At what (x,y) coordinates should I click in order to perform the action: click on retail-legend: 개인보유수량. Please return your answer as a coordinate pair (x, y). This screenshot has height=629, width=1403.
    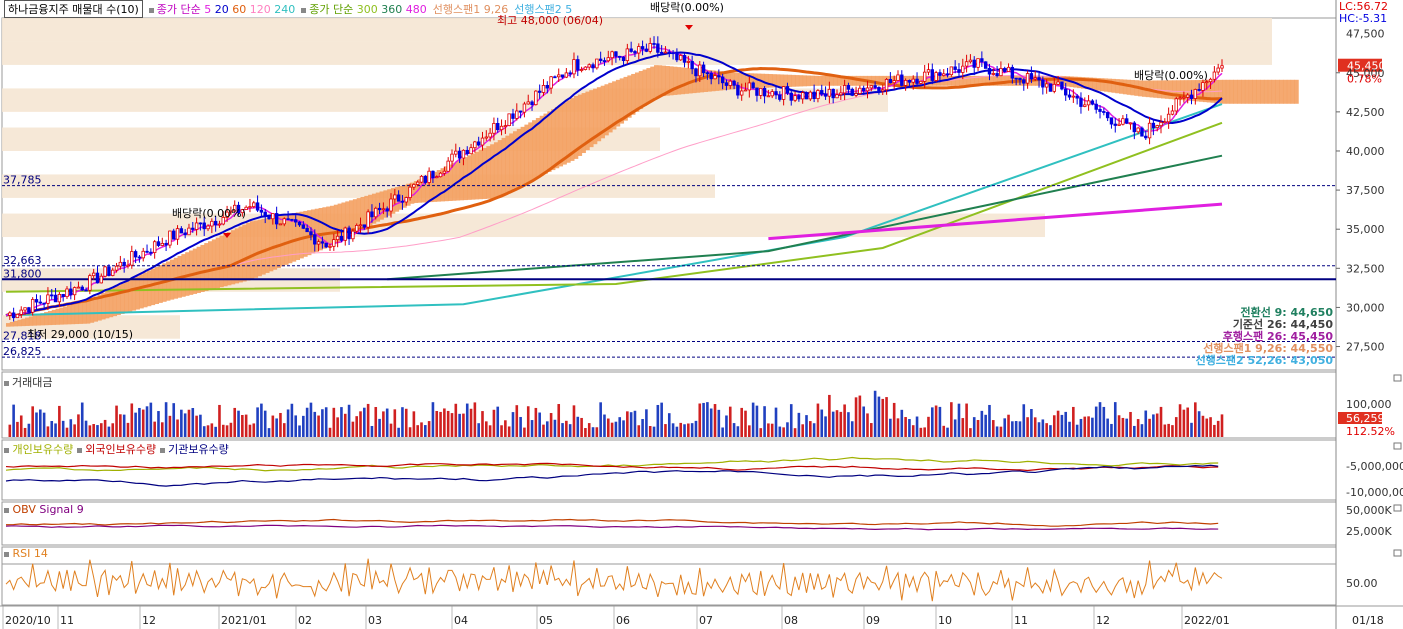
    Looking at the image, I should click on (43, 449).